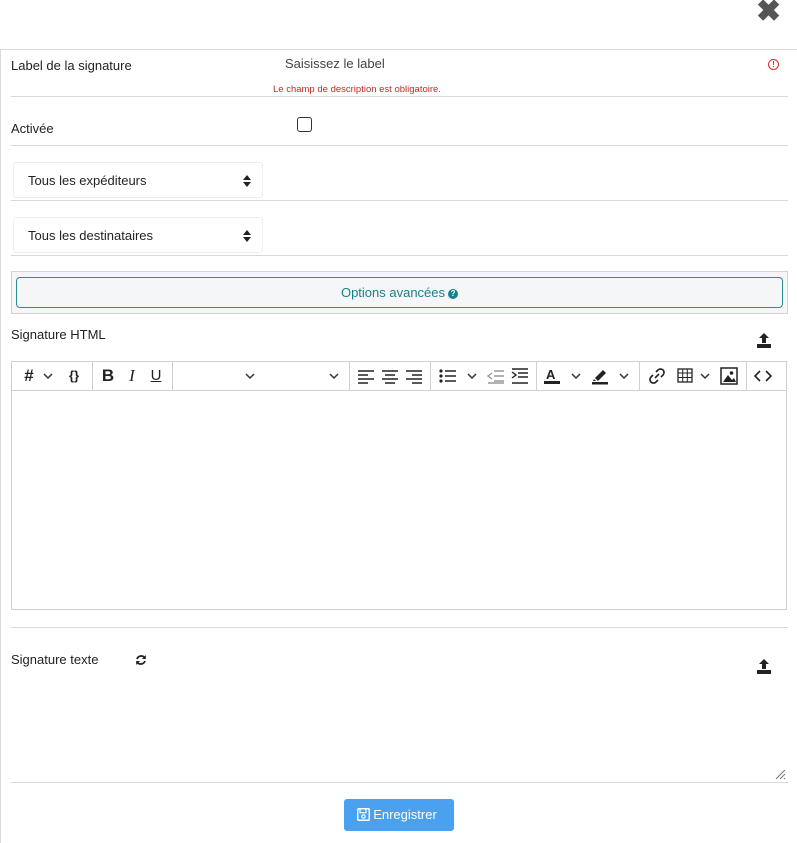  What do you see at coordinates (58, 334) in the screenshot?
I see `html-signature-label: Signature HTML` at bounding box center [58, 334].